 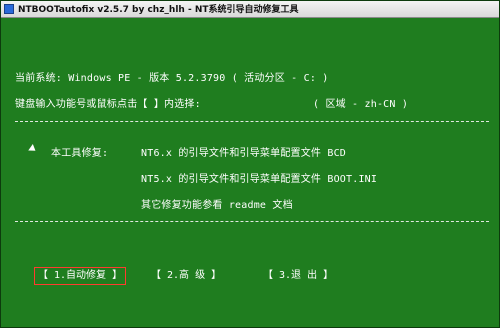 I want to click on auto-fix-button: 【 1.自动修复 】, so click(x=80, y=276).